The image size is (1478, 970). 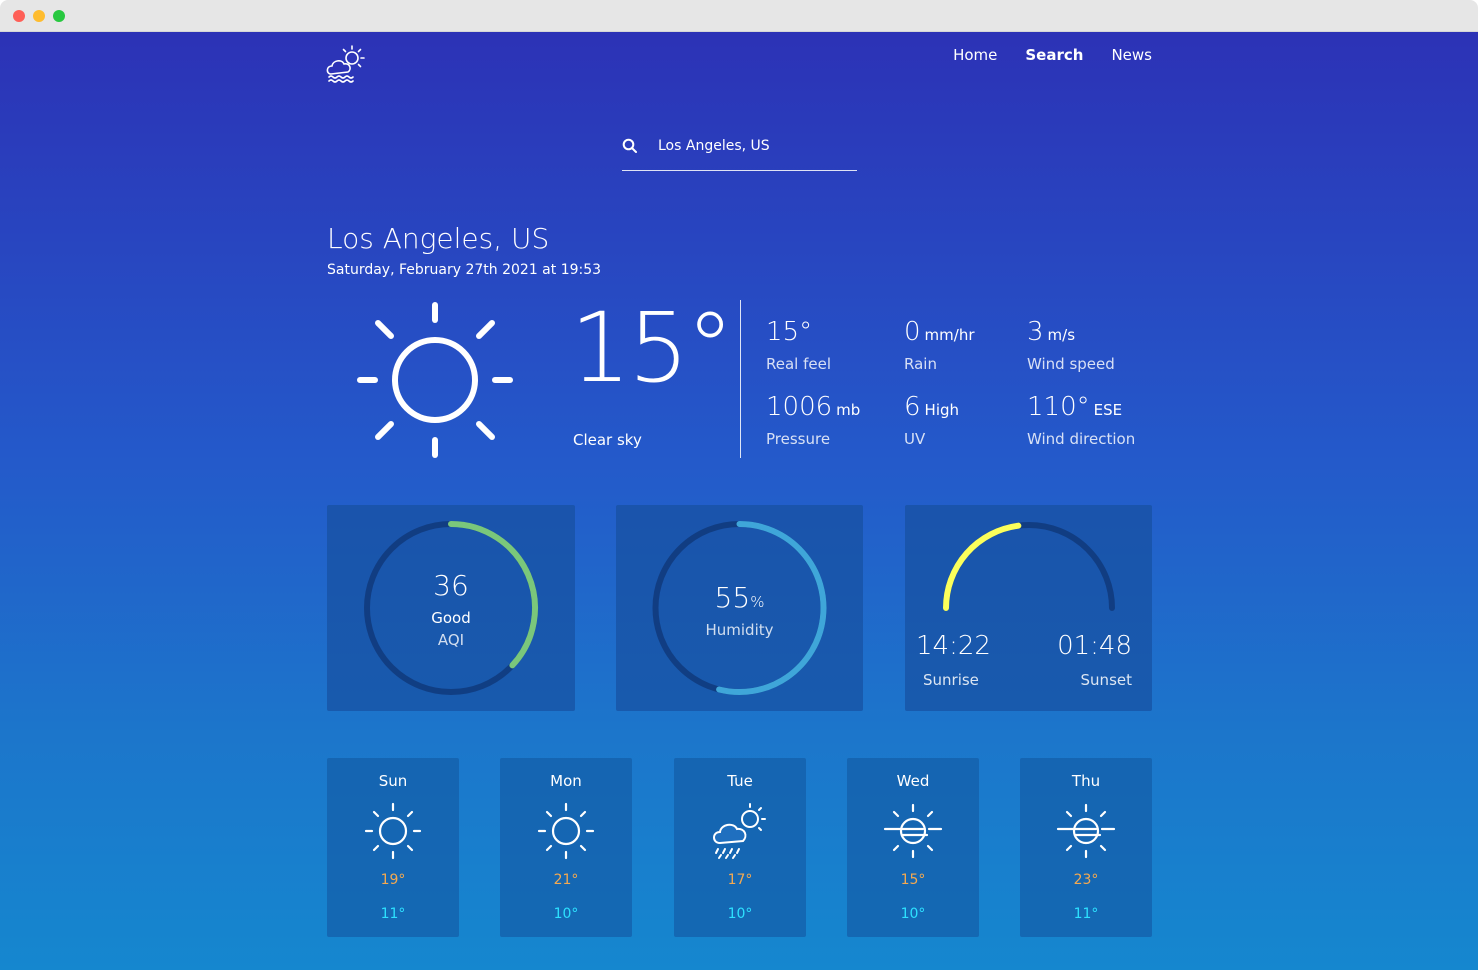 I want to click on aqi-value: 36, so click(x=451, y=585).